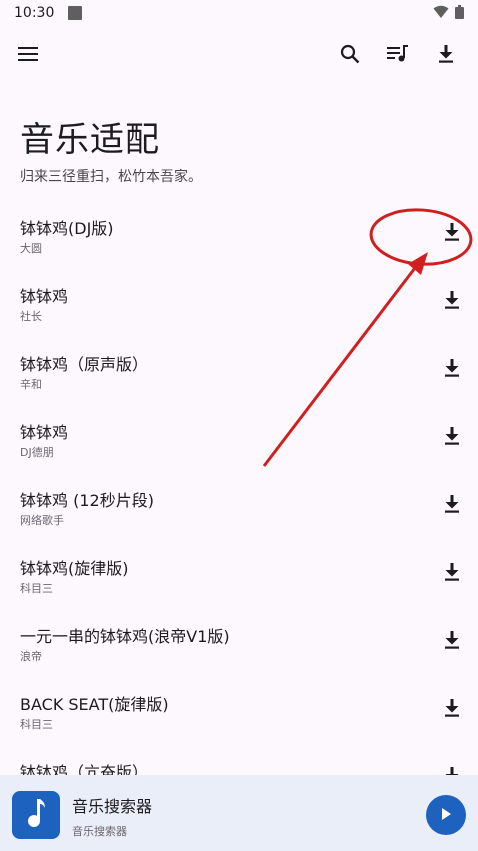 The image size is (478, 851). What do you see at coordinates (111, 177) in the screenshot?
I see `page-subtitle: 归来三径重扫，松竹本吾家。` at bounding box center [111, 177].